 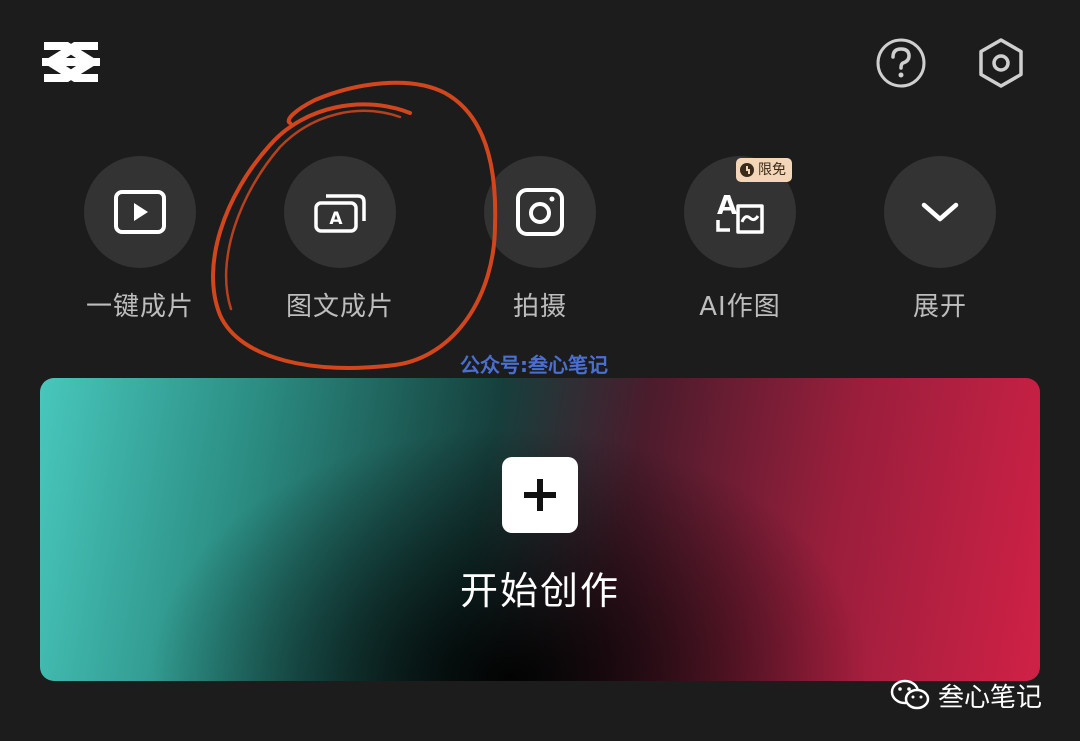 I want to click on camera-icon, so click(x=540, y=212).